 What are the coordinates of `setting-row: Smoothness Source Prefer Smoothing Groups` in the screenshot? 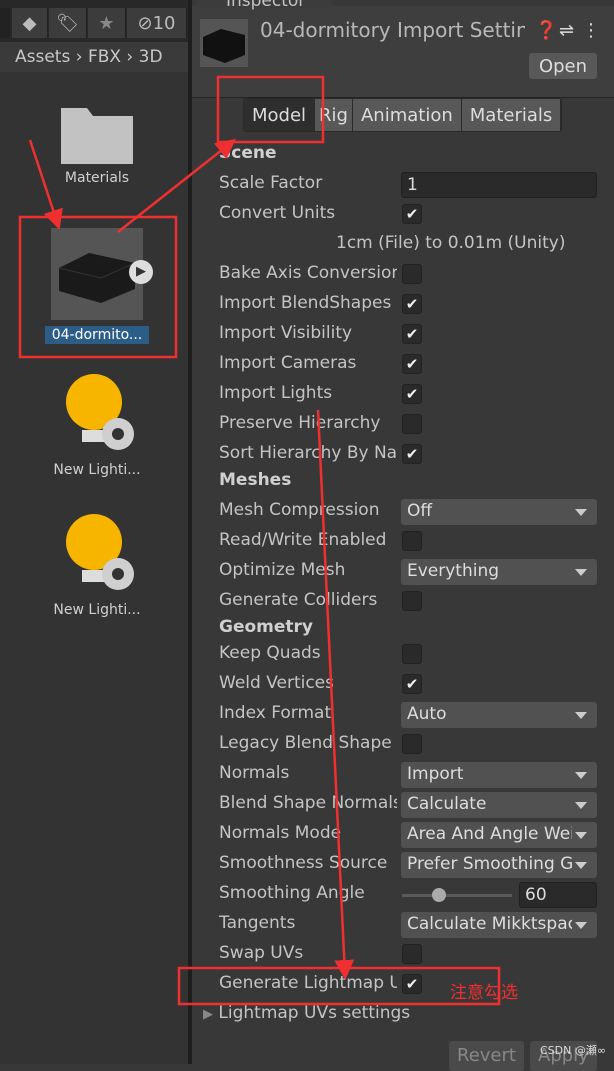 It's located at (409, 865).